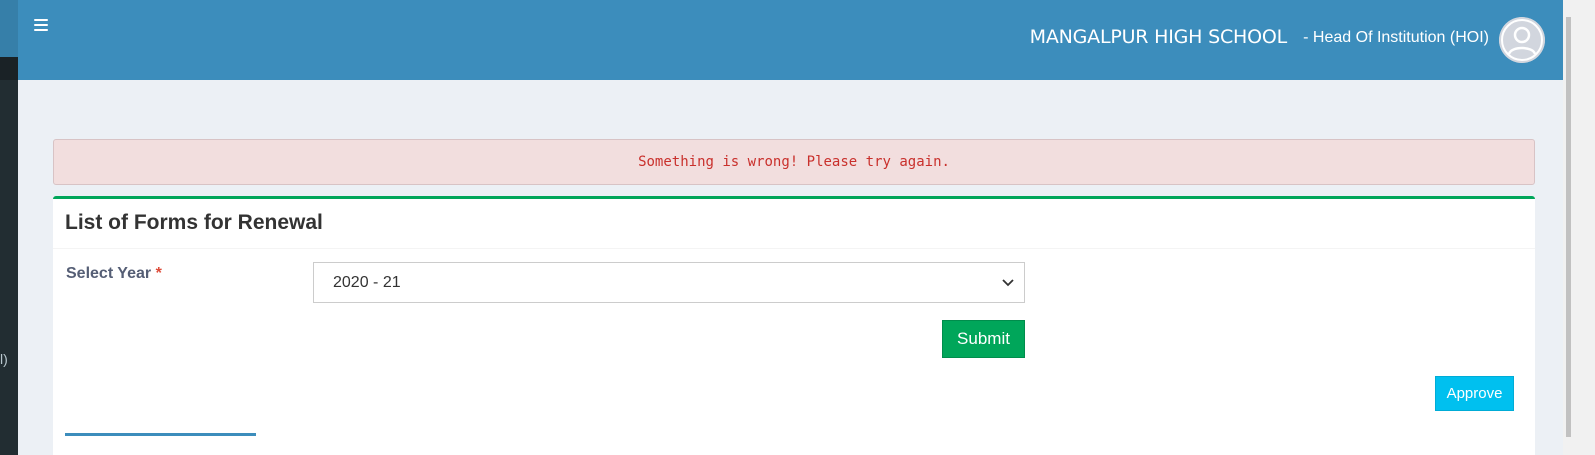 The image size is (1595, 455). I want to click on year-select: 2020 - 21, so click(669, 282).